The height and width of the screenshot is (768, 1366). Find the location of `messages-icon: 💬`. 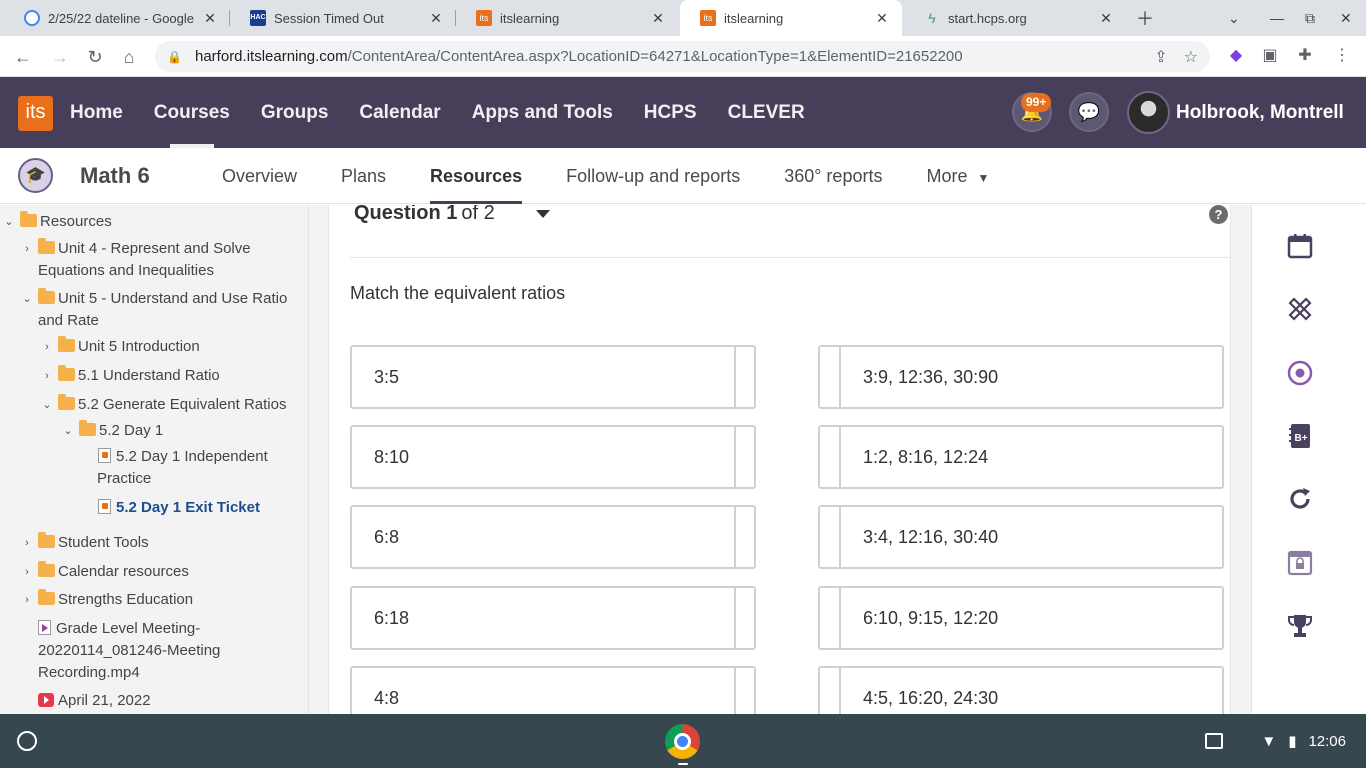

messages-icon: 💬 is located at coordinates (1089, 112).